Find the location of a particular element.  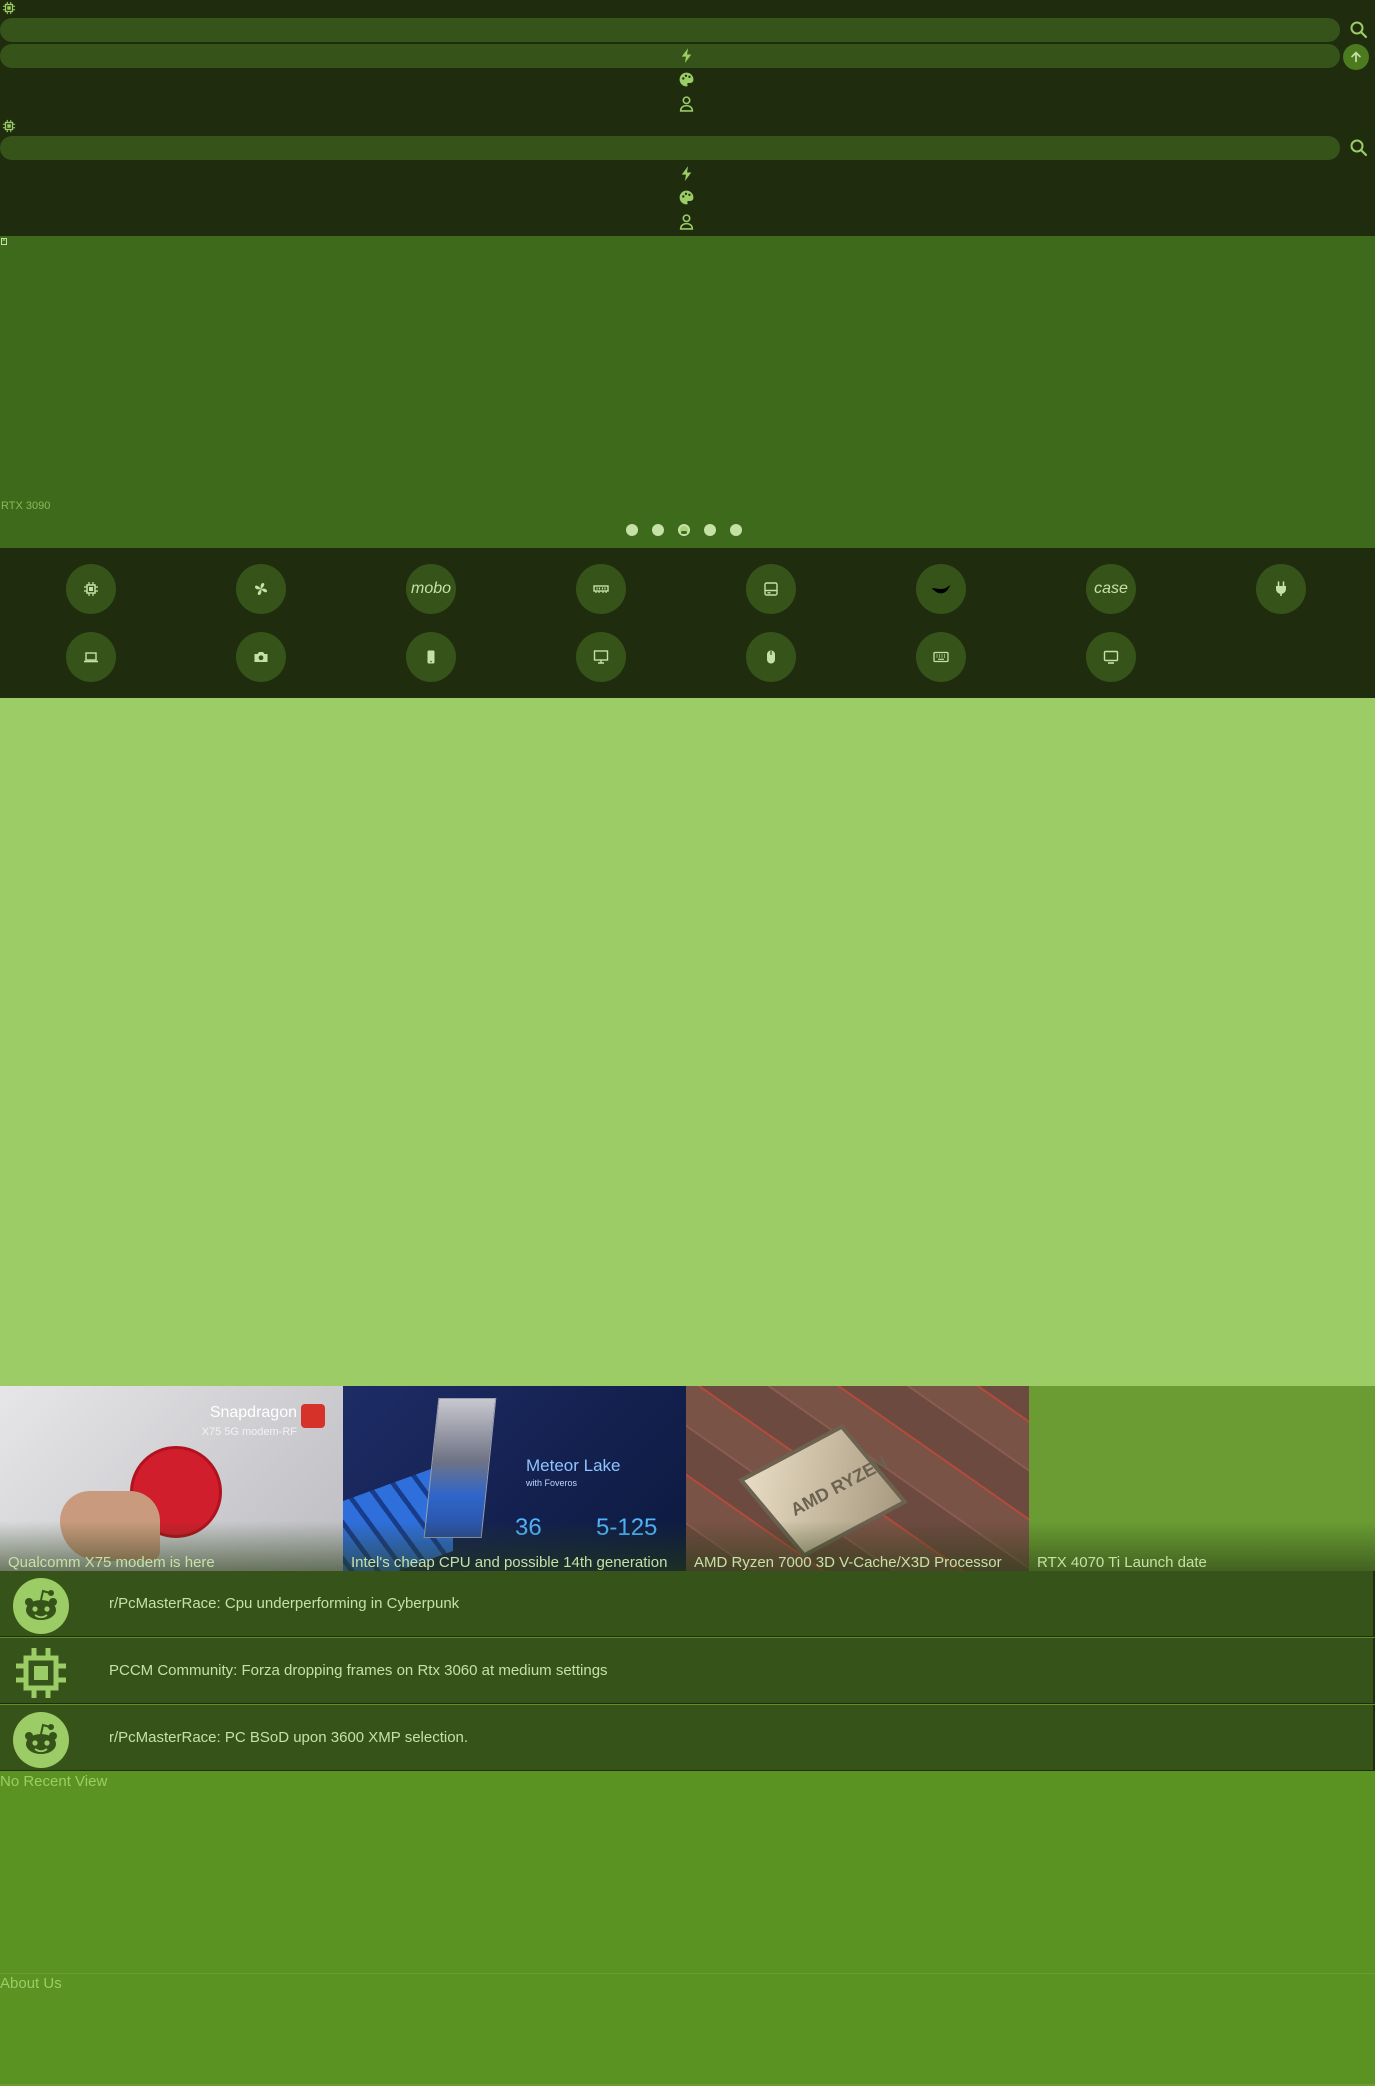

category-laptop-button is located at coordinates (91, 657).